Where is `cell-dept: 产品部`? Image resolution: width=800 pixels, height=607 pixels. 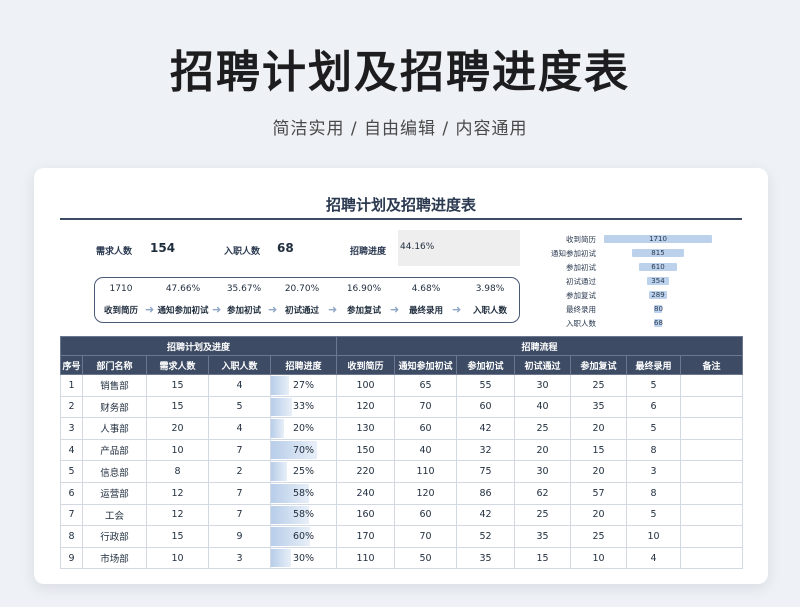
cell-dept: 产品部 is located at coordinates (114, 450).